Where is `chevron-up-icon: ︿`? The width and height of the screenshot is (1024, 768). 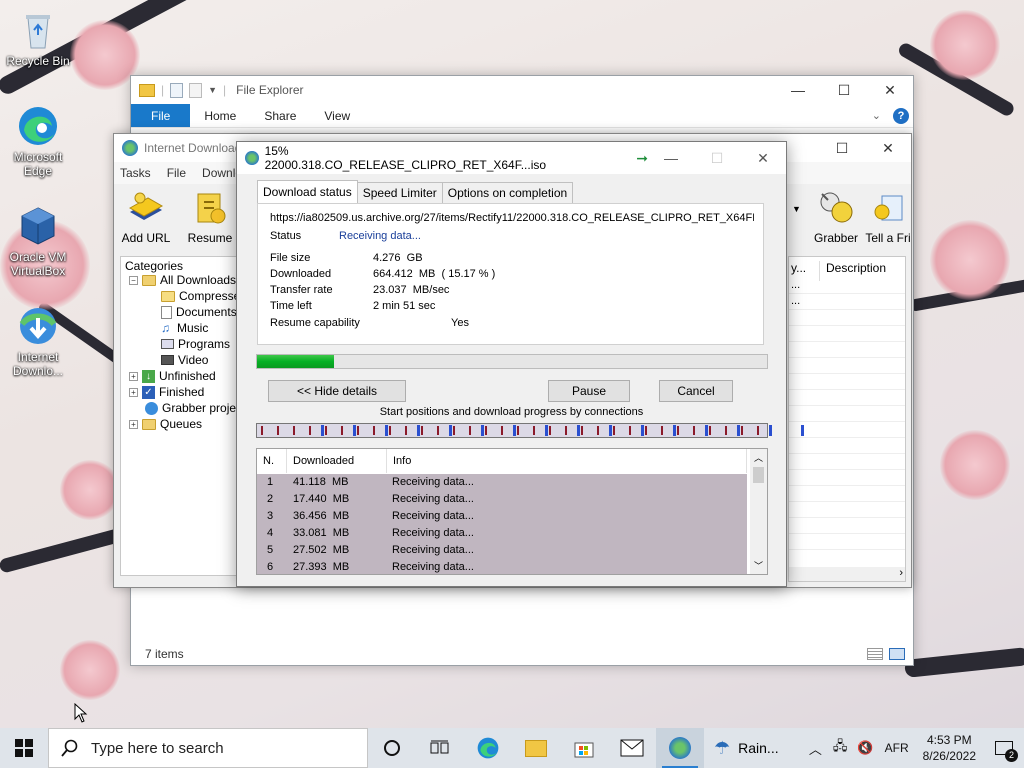 chevron-up-icon: ︿ is located at coordinates (815, 748).